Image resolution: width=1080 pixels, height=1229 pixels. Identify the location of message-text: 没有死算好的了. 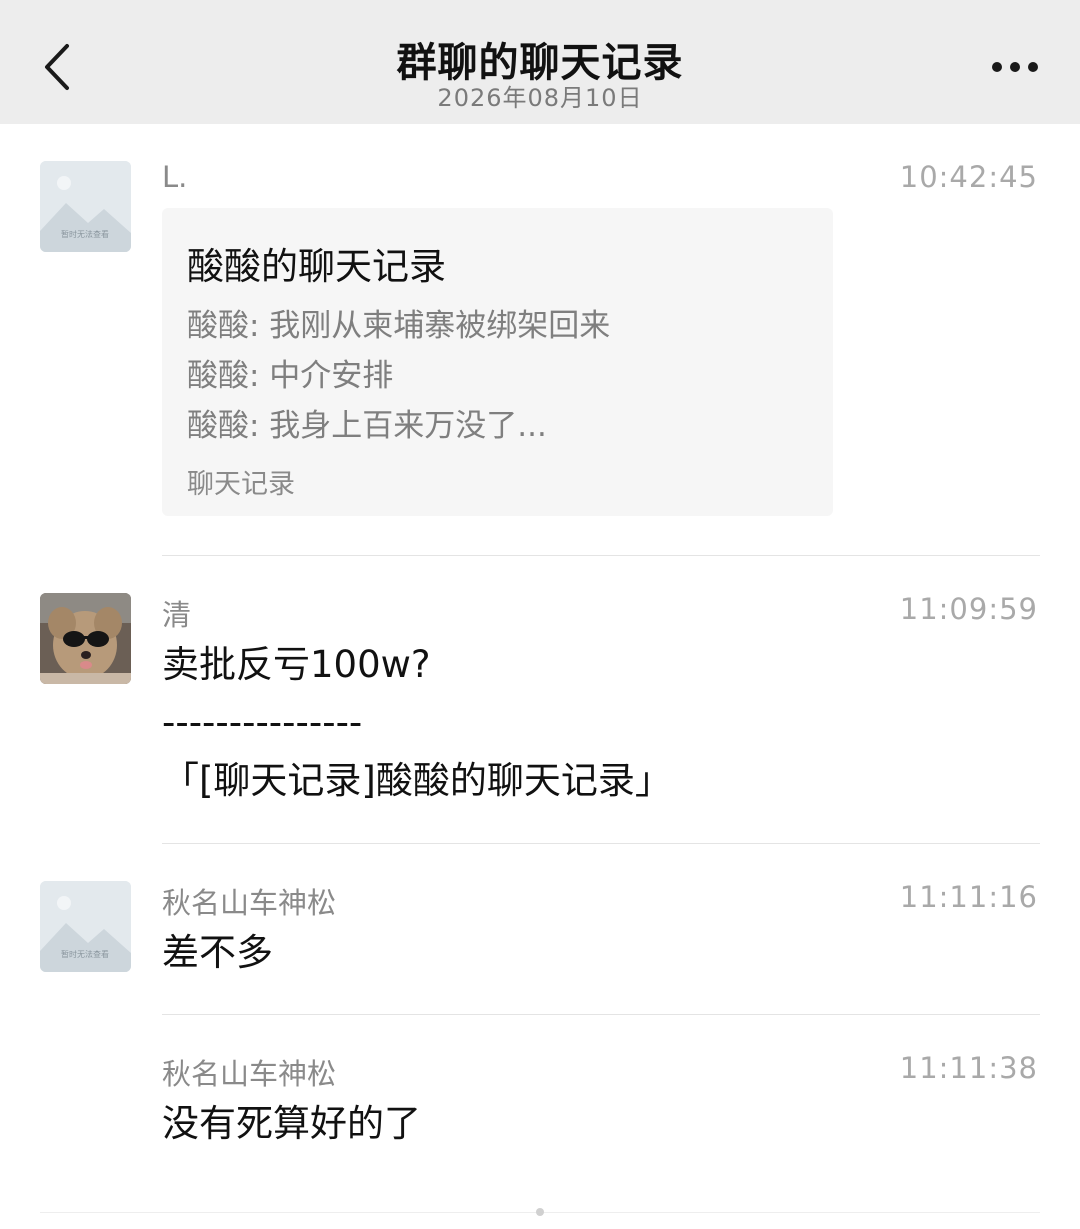
(291, 1123).